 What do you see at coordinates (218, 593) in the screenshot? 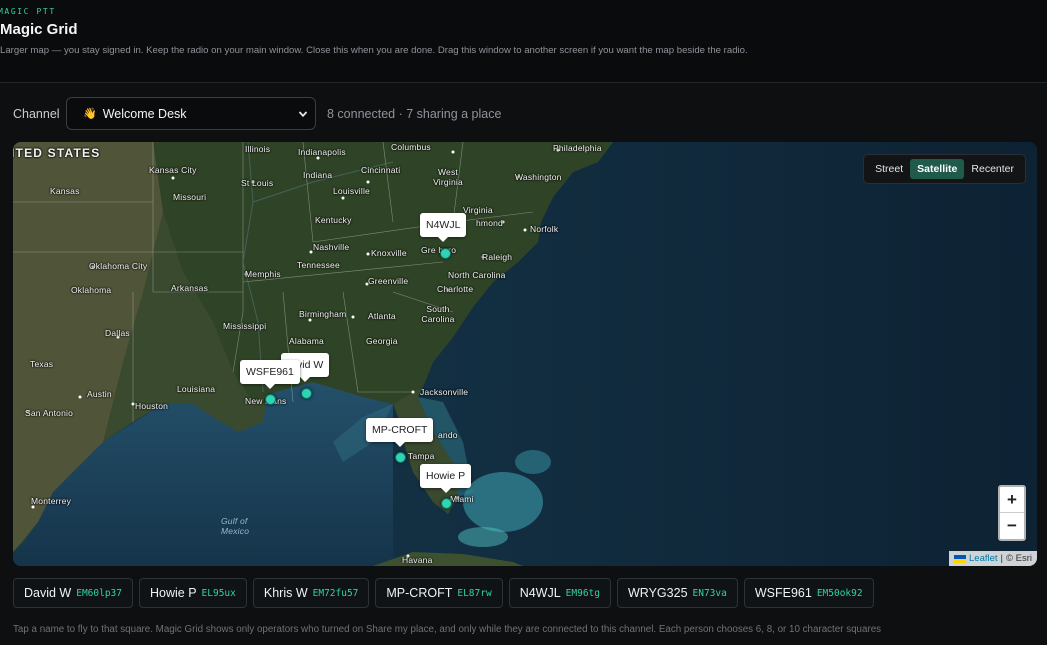
I see `operator-grid: EL95ux` at bounding box center [218, 593].